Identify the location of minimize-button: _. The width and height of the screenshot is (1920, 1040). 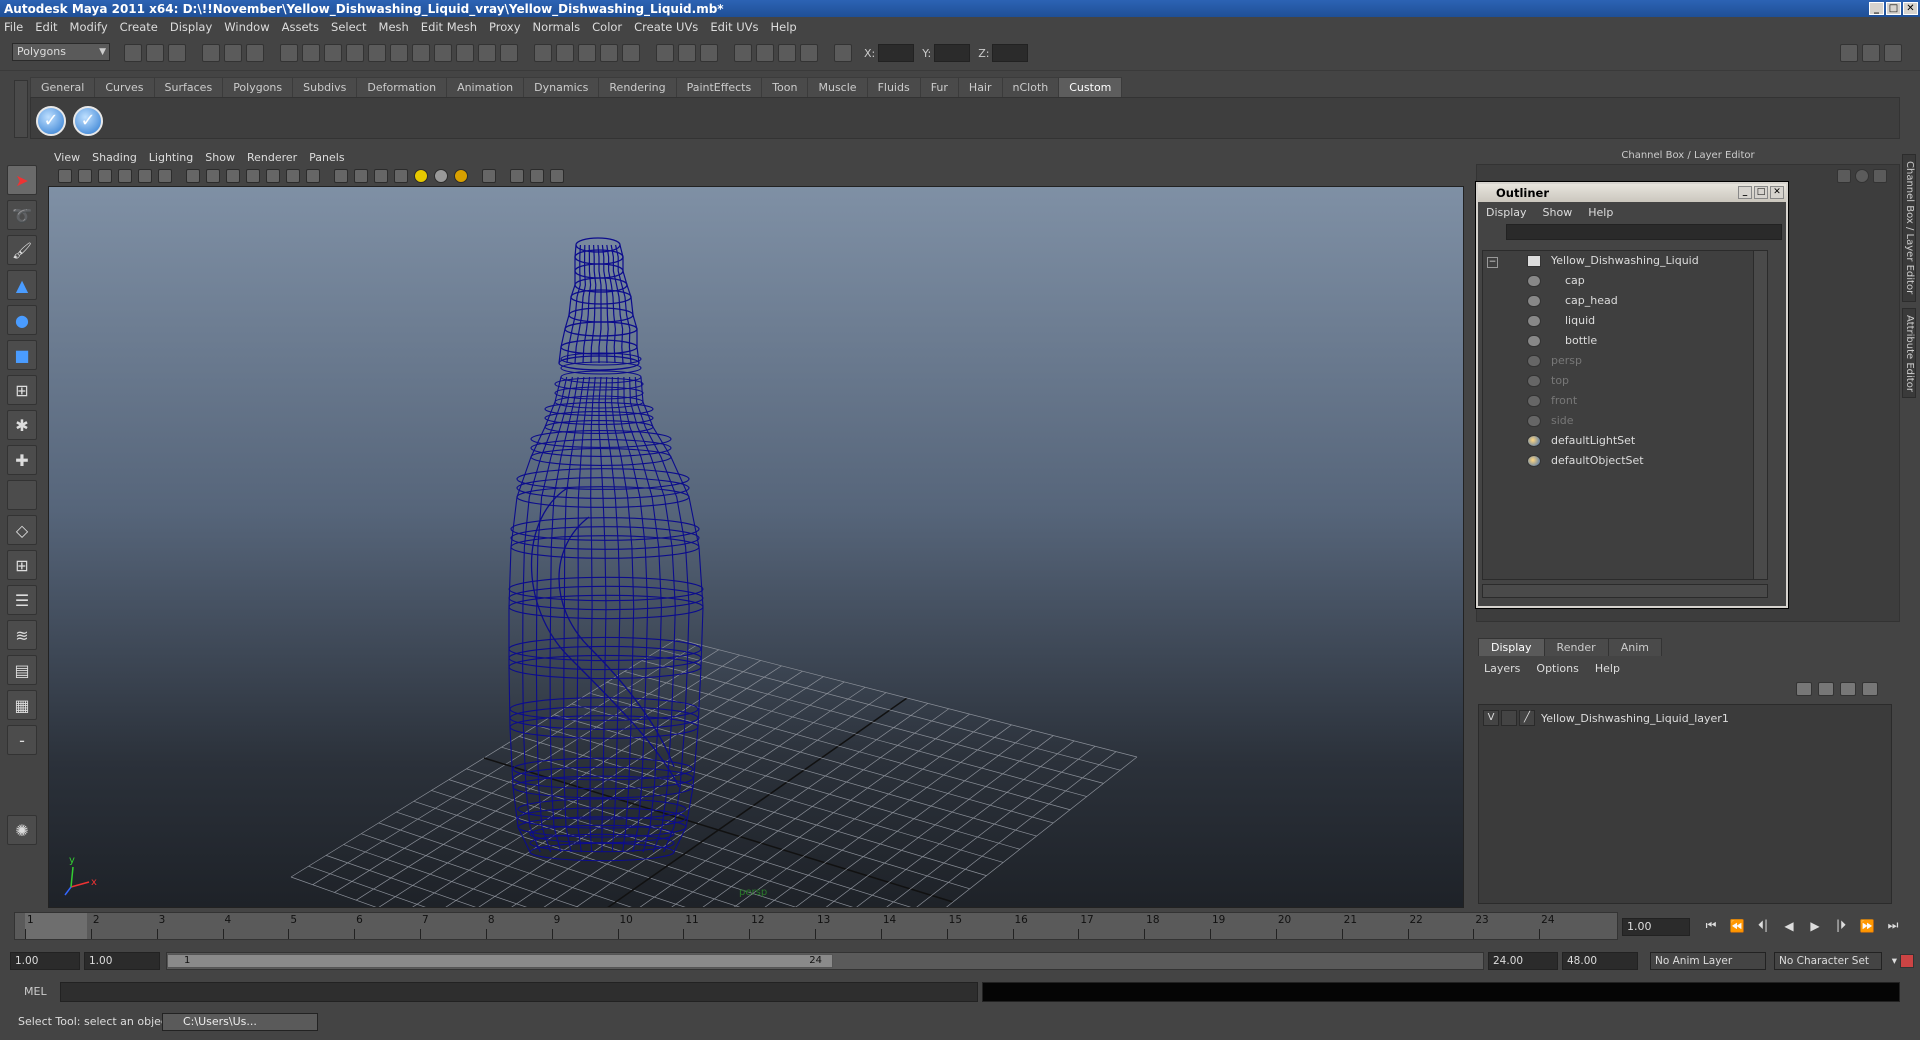
(1745, 192).